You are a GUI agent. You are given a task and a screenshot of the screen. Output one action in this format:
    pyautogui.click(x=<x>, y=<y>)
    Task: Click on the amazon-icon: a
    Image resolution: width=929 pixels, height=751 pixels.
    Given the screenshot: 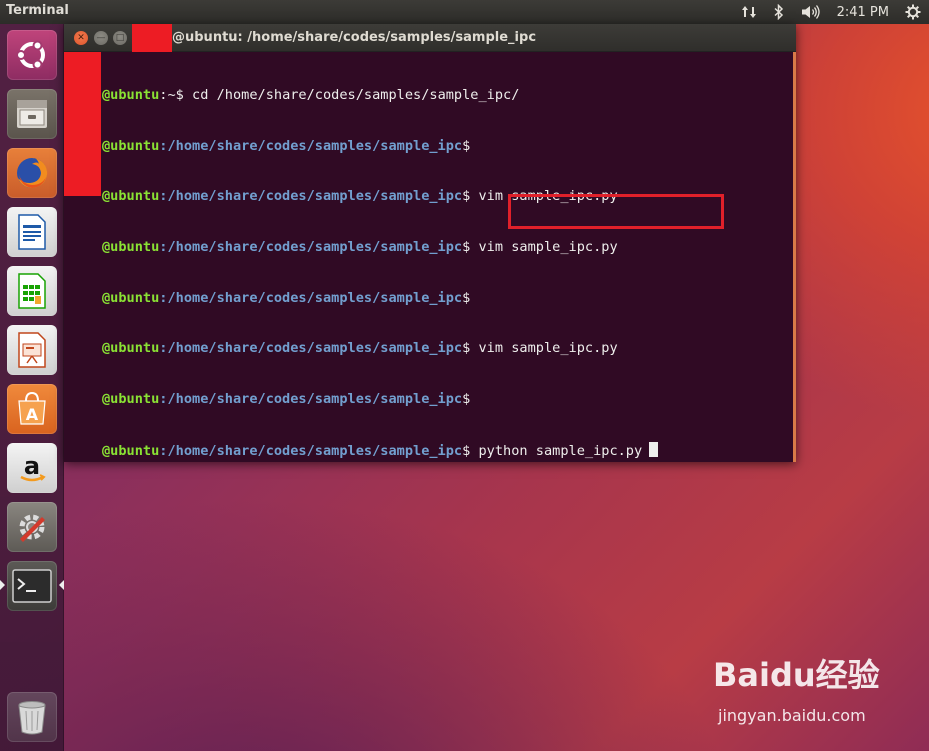 What is the action you would take?
    pyautogui.click(x=32, y=468)
    